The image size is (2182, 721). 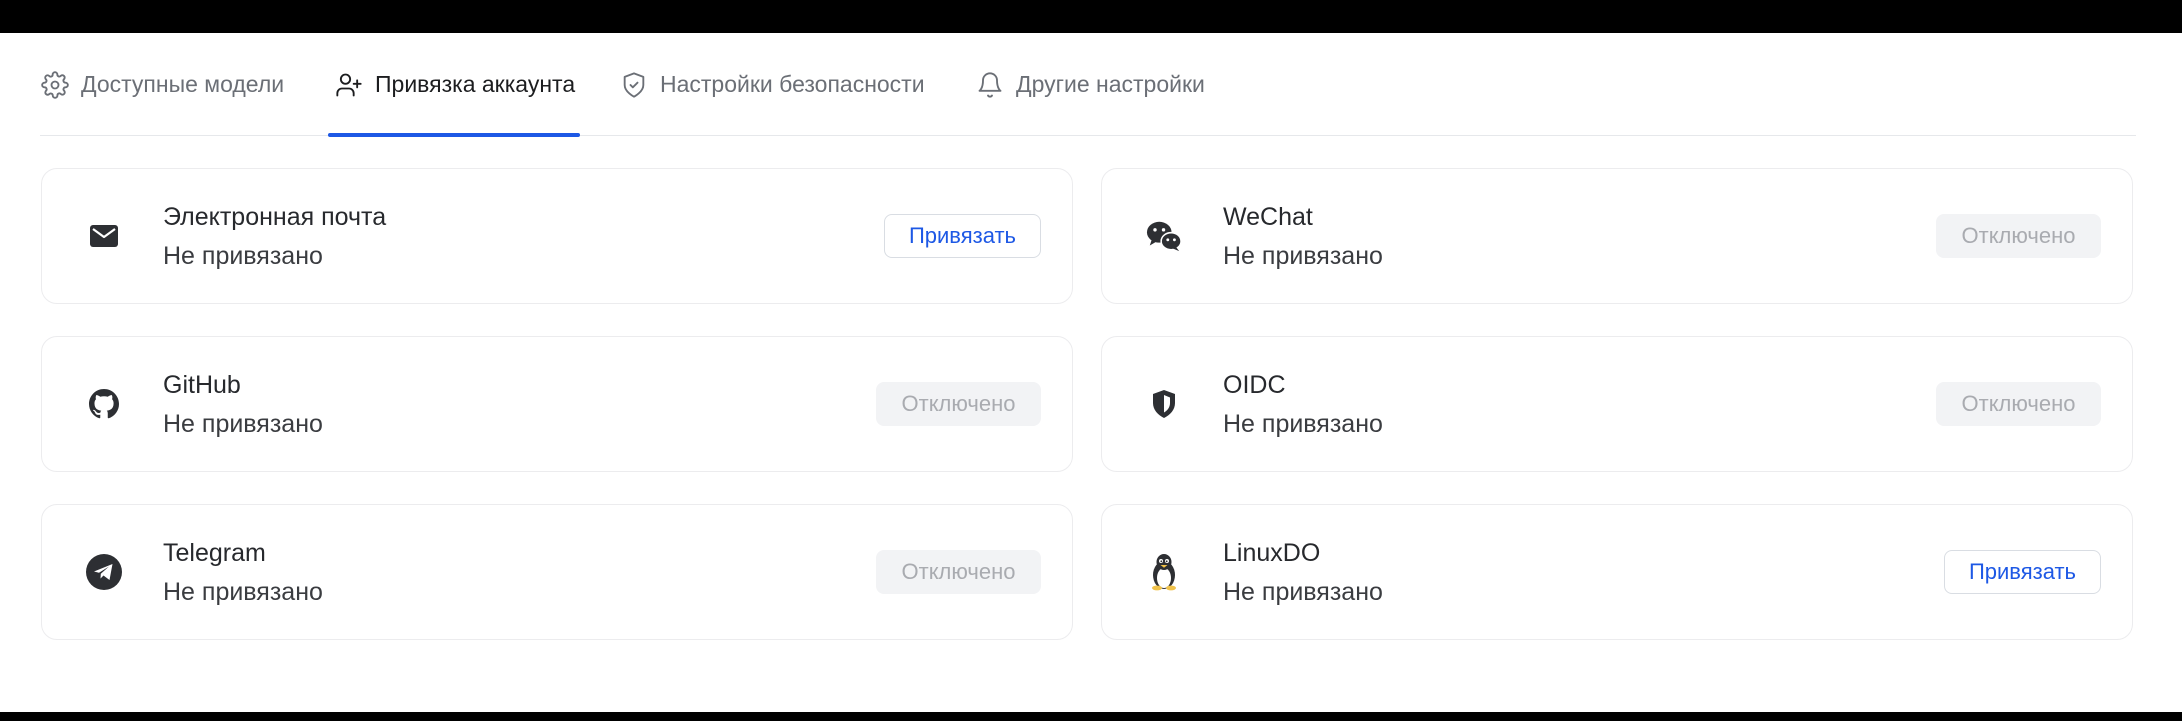 I want to click on telegram-disabled-button: Отключено, so click(x=958, y=572).